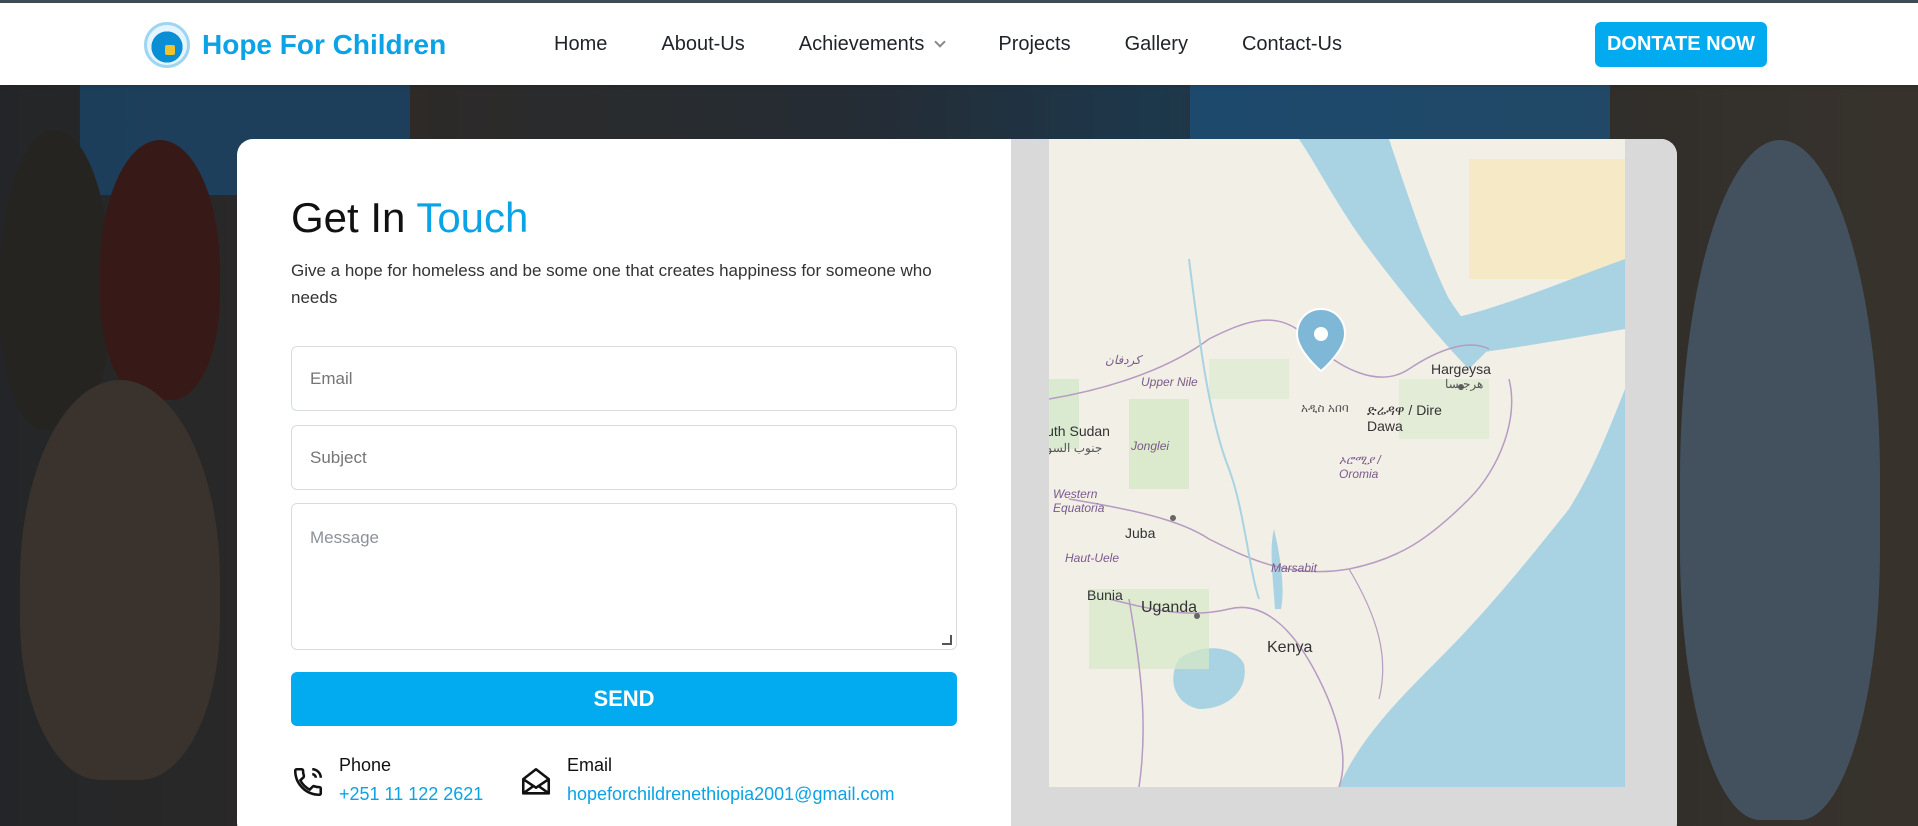 This screenshot has width=1918, height=826. Describe the element at coordinates (324, 44) in the screenshot. I see `brand-name: Hope For Children` at that location.